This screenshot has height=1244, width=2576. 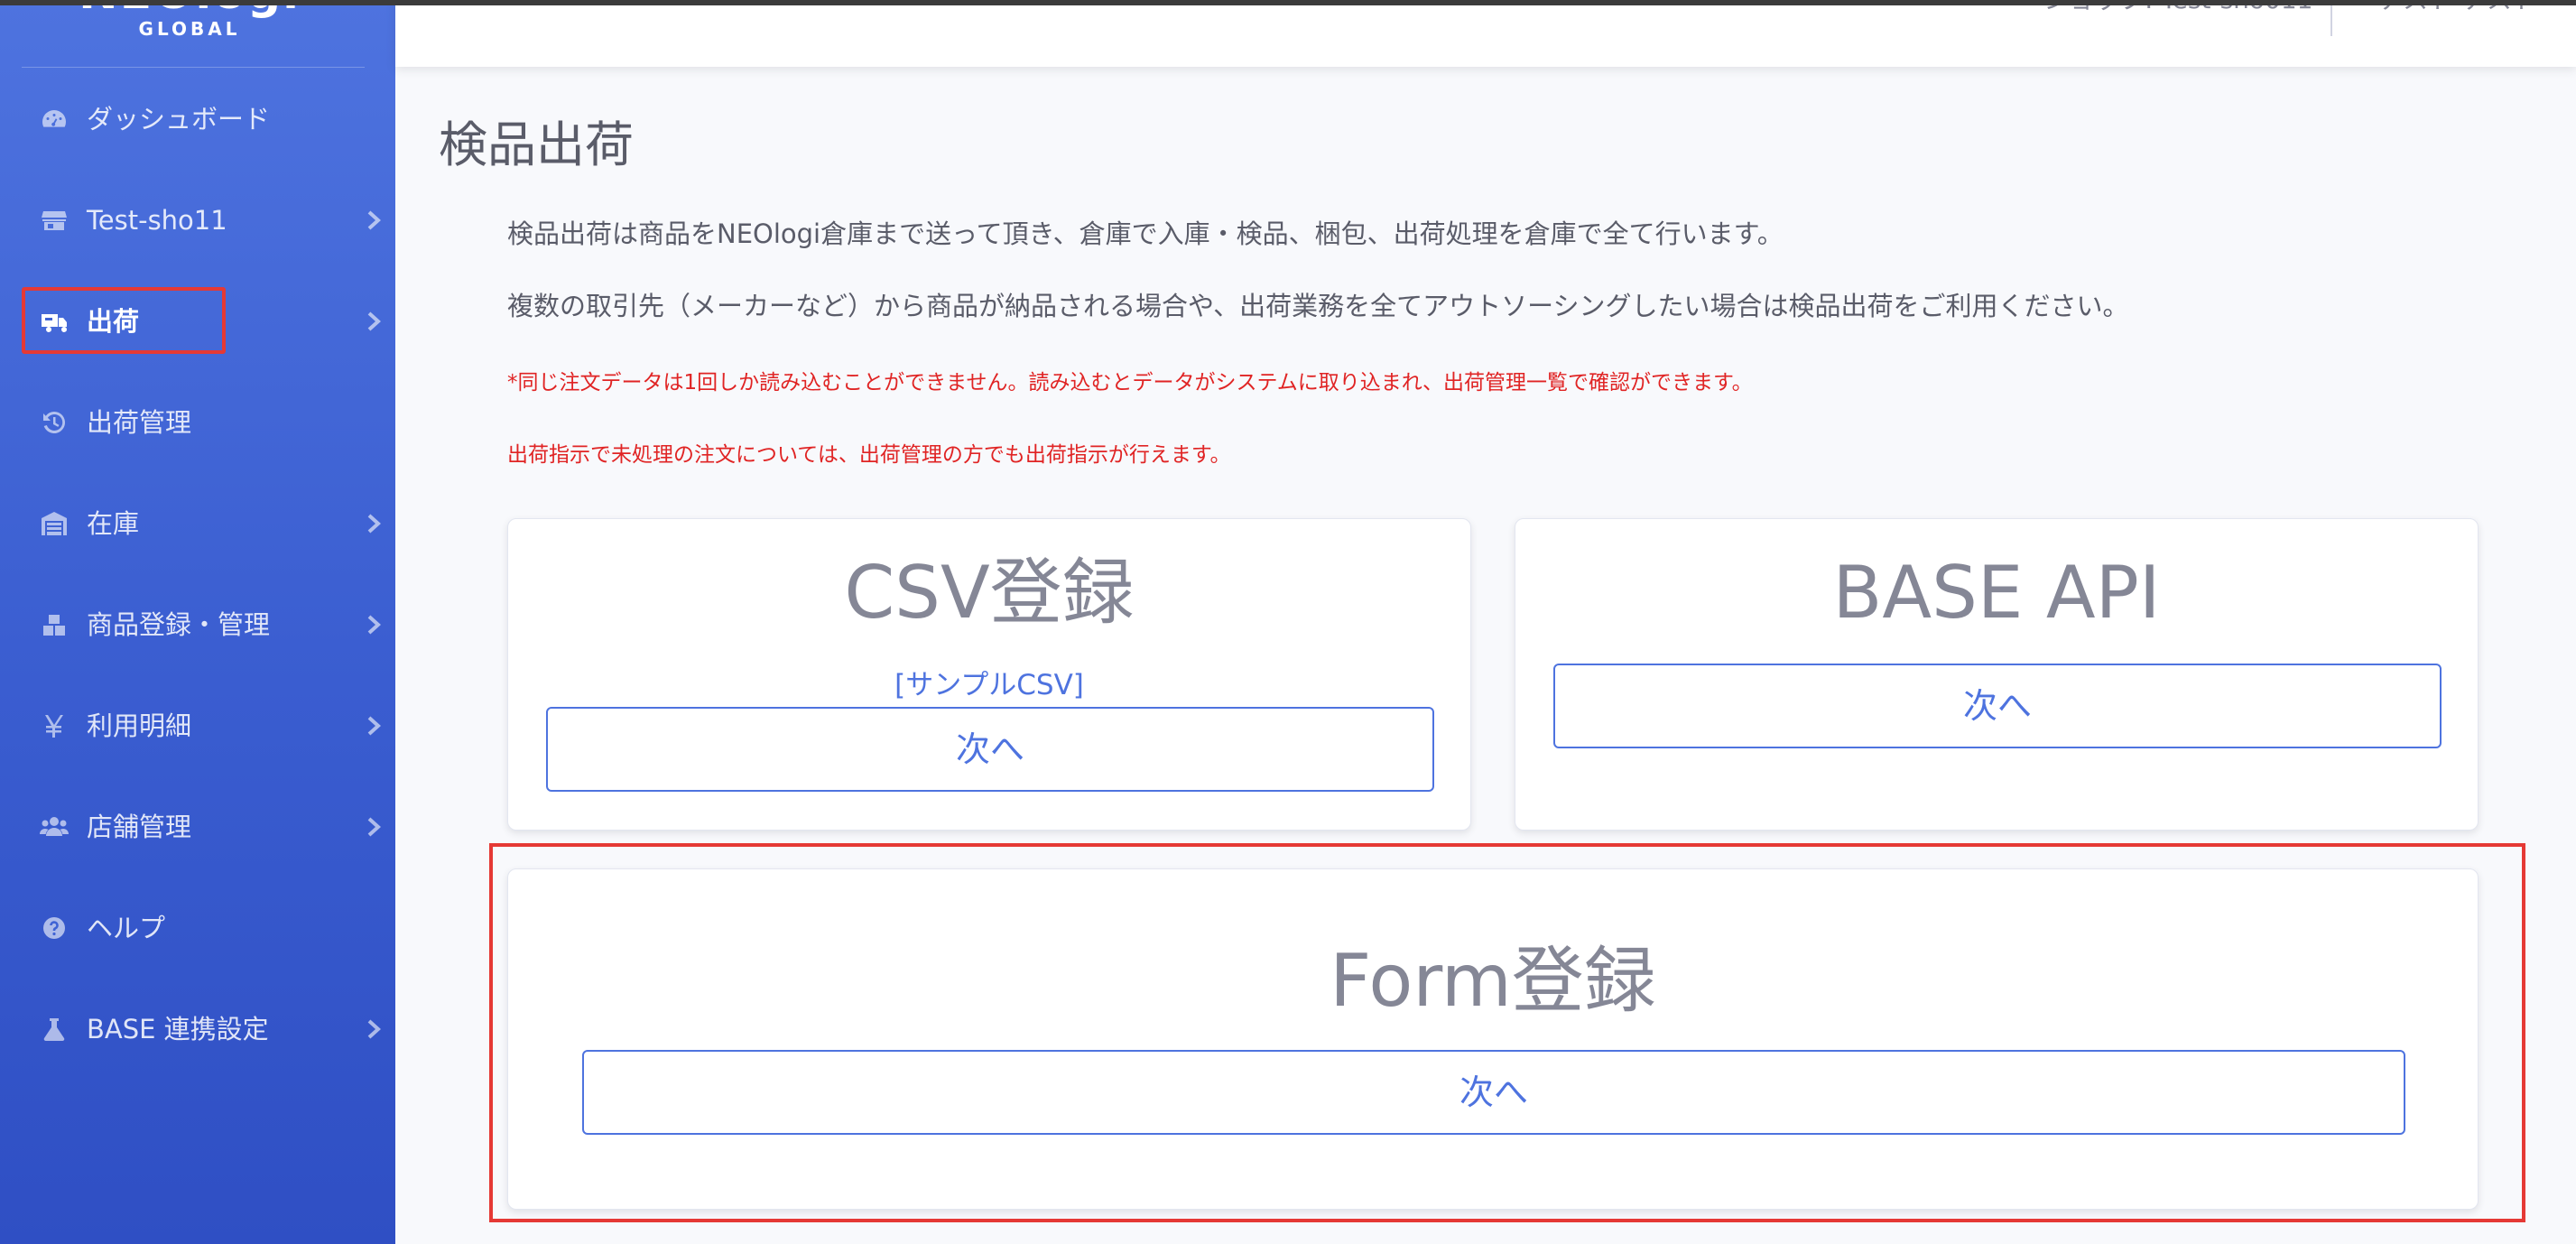 I want to click on sidebar-item-label: 出荷管理, so click(x=139, y=422).